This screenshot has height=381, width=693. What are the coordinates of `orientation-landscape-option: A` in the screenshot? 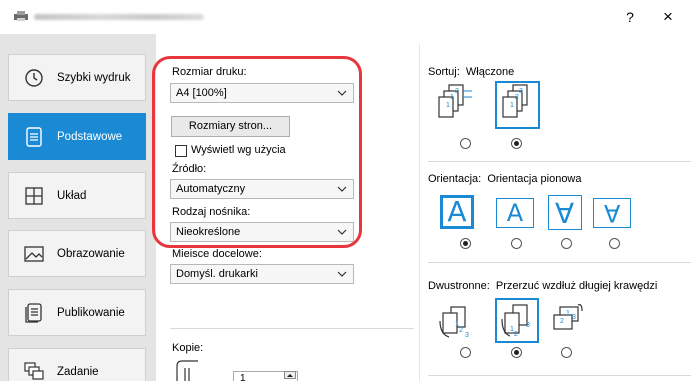 It's located at (515, 213).